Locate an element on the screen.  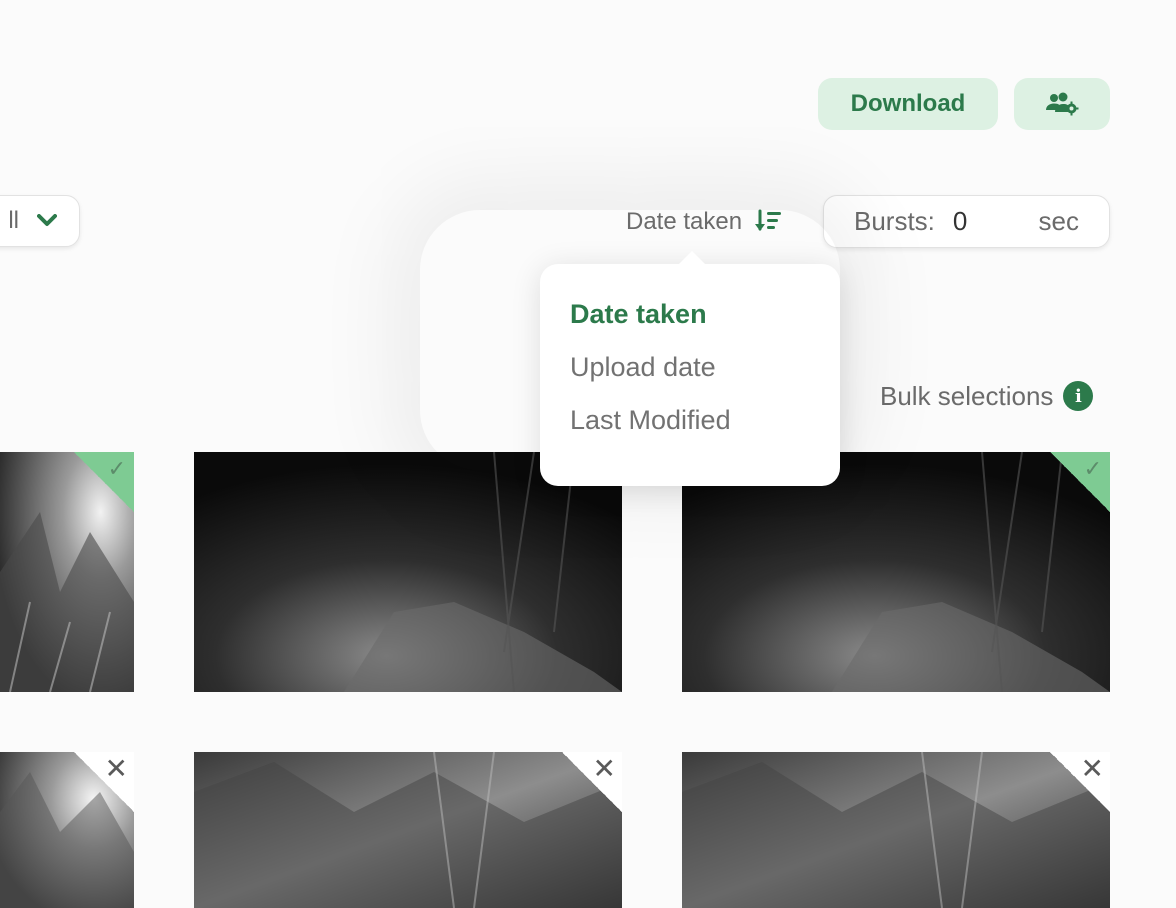
team-settings-button is located at coordinates (1062, 104).